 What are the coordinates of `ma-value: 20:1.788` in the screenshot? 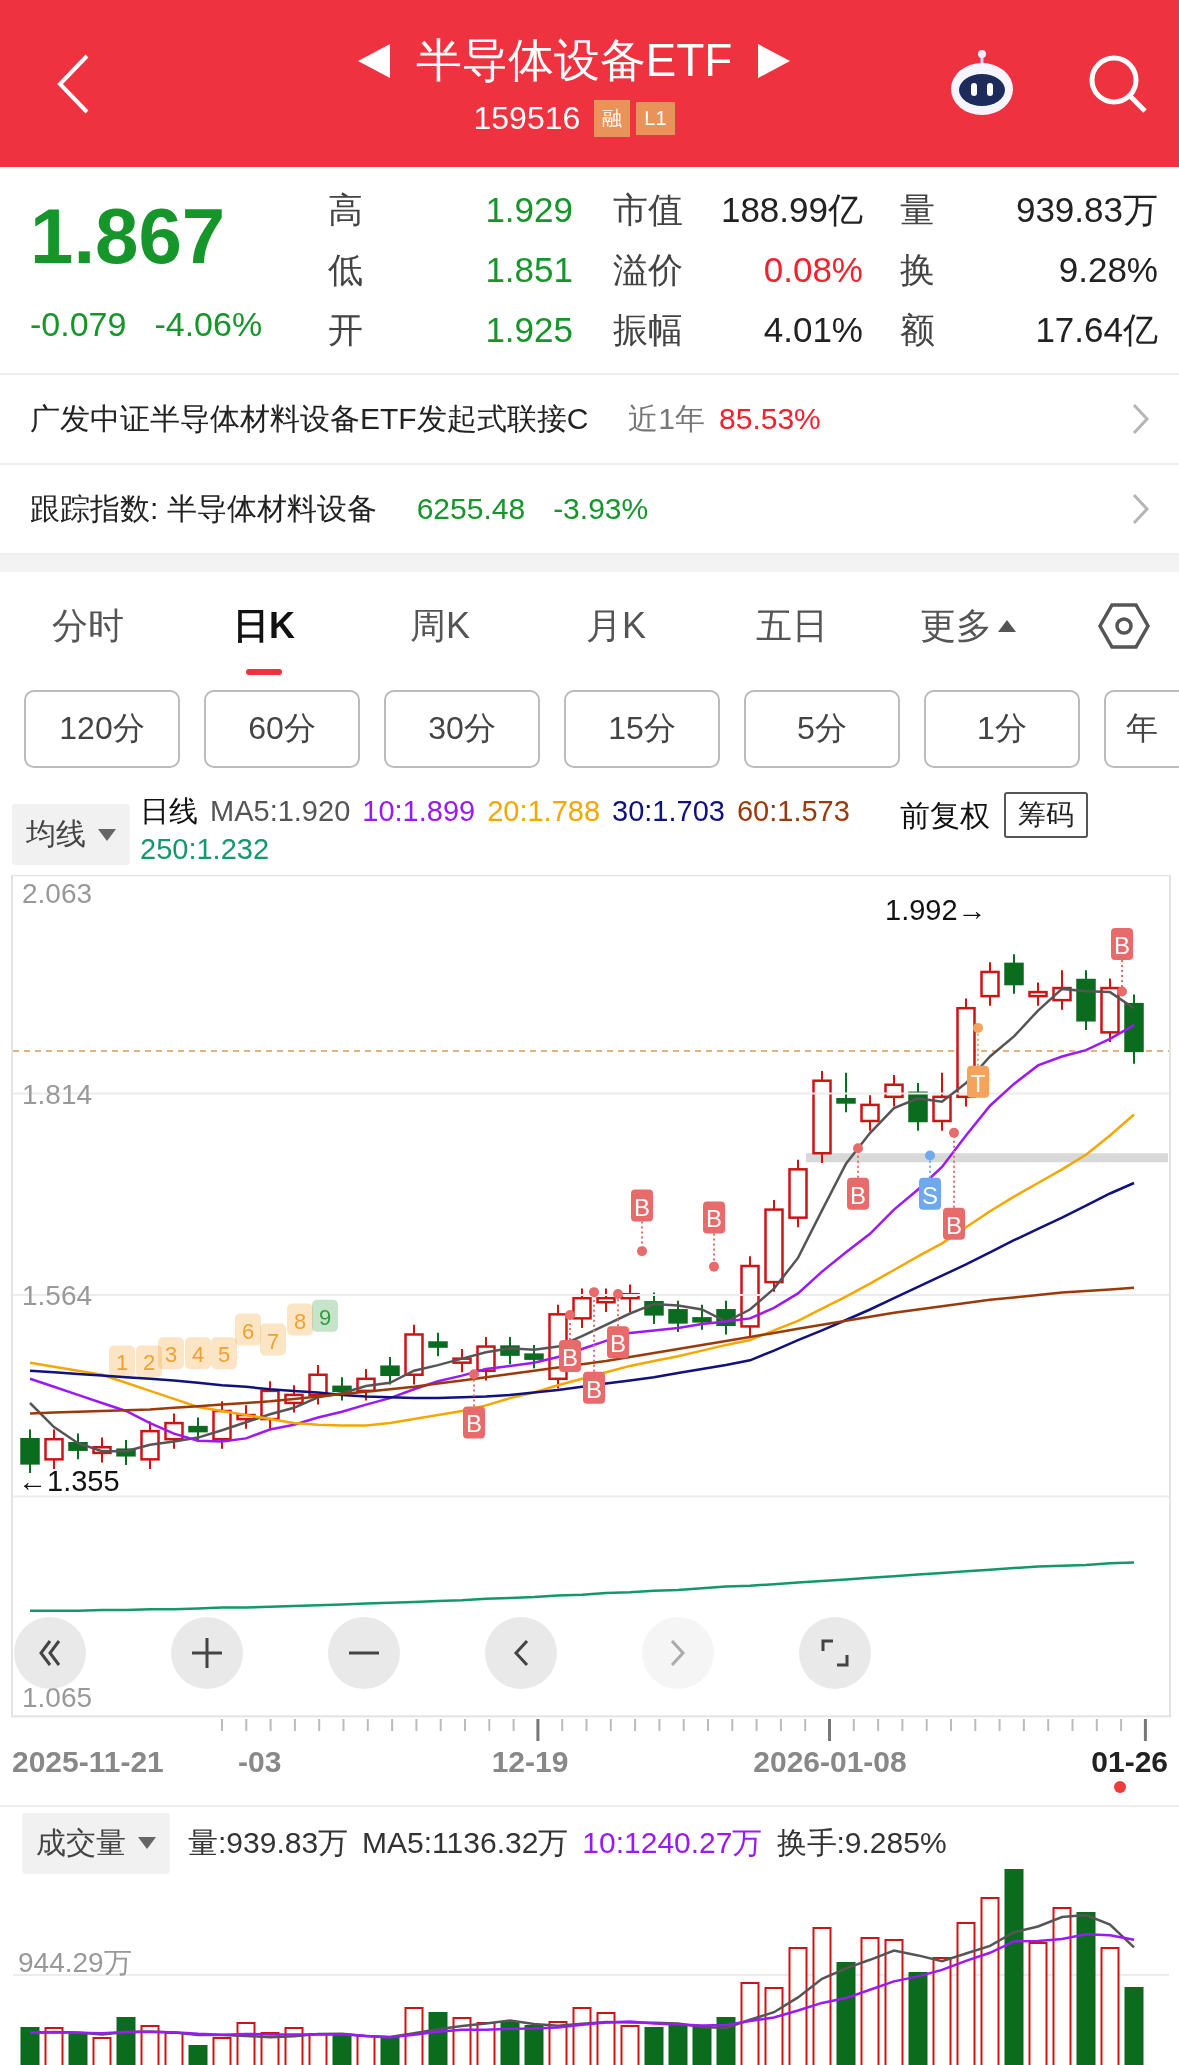 It's located at (544, 811).